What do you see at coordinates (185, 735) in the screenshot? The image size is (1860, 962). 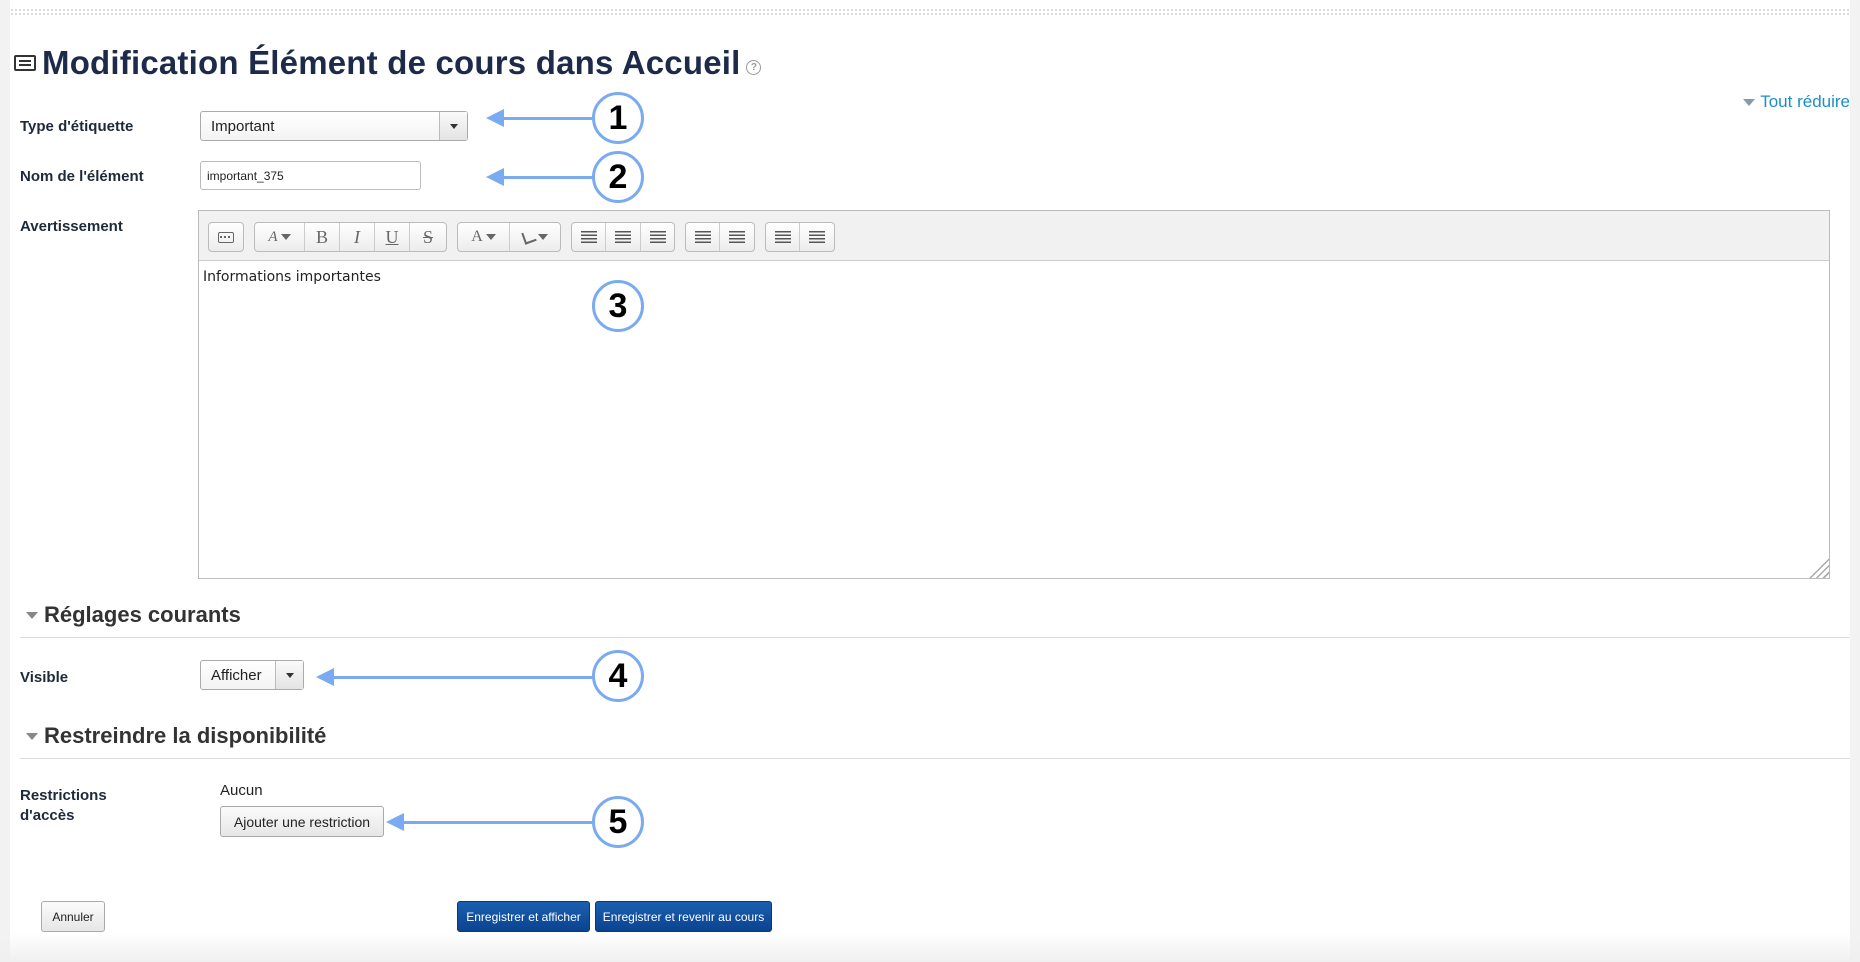 I see `section-restrict-title: Restreindre la disponibilité` at bounding box center [185, 735].